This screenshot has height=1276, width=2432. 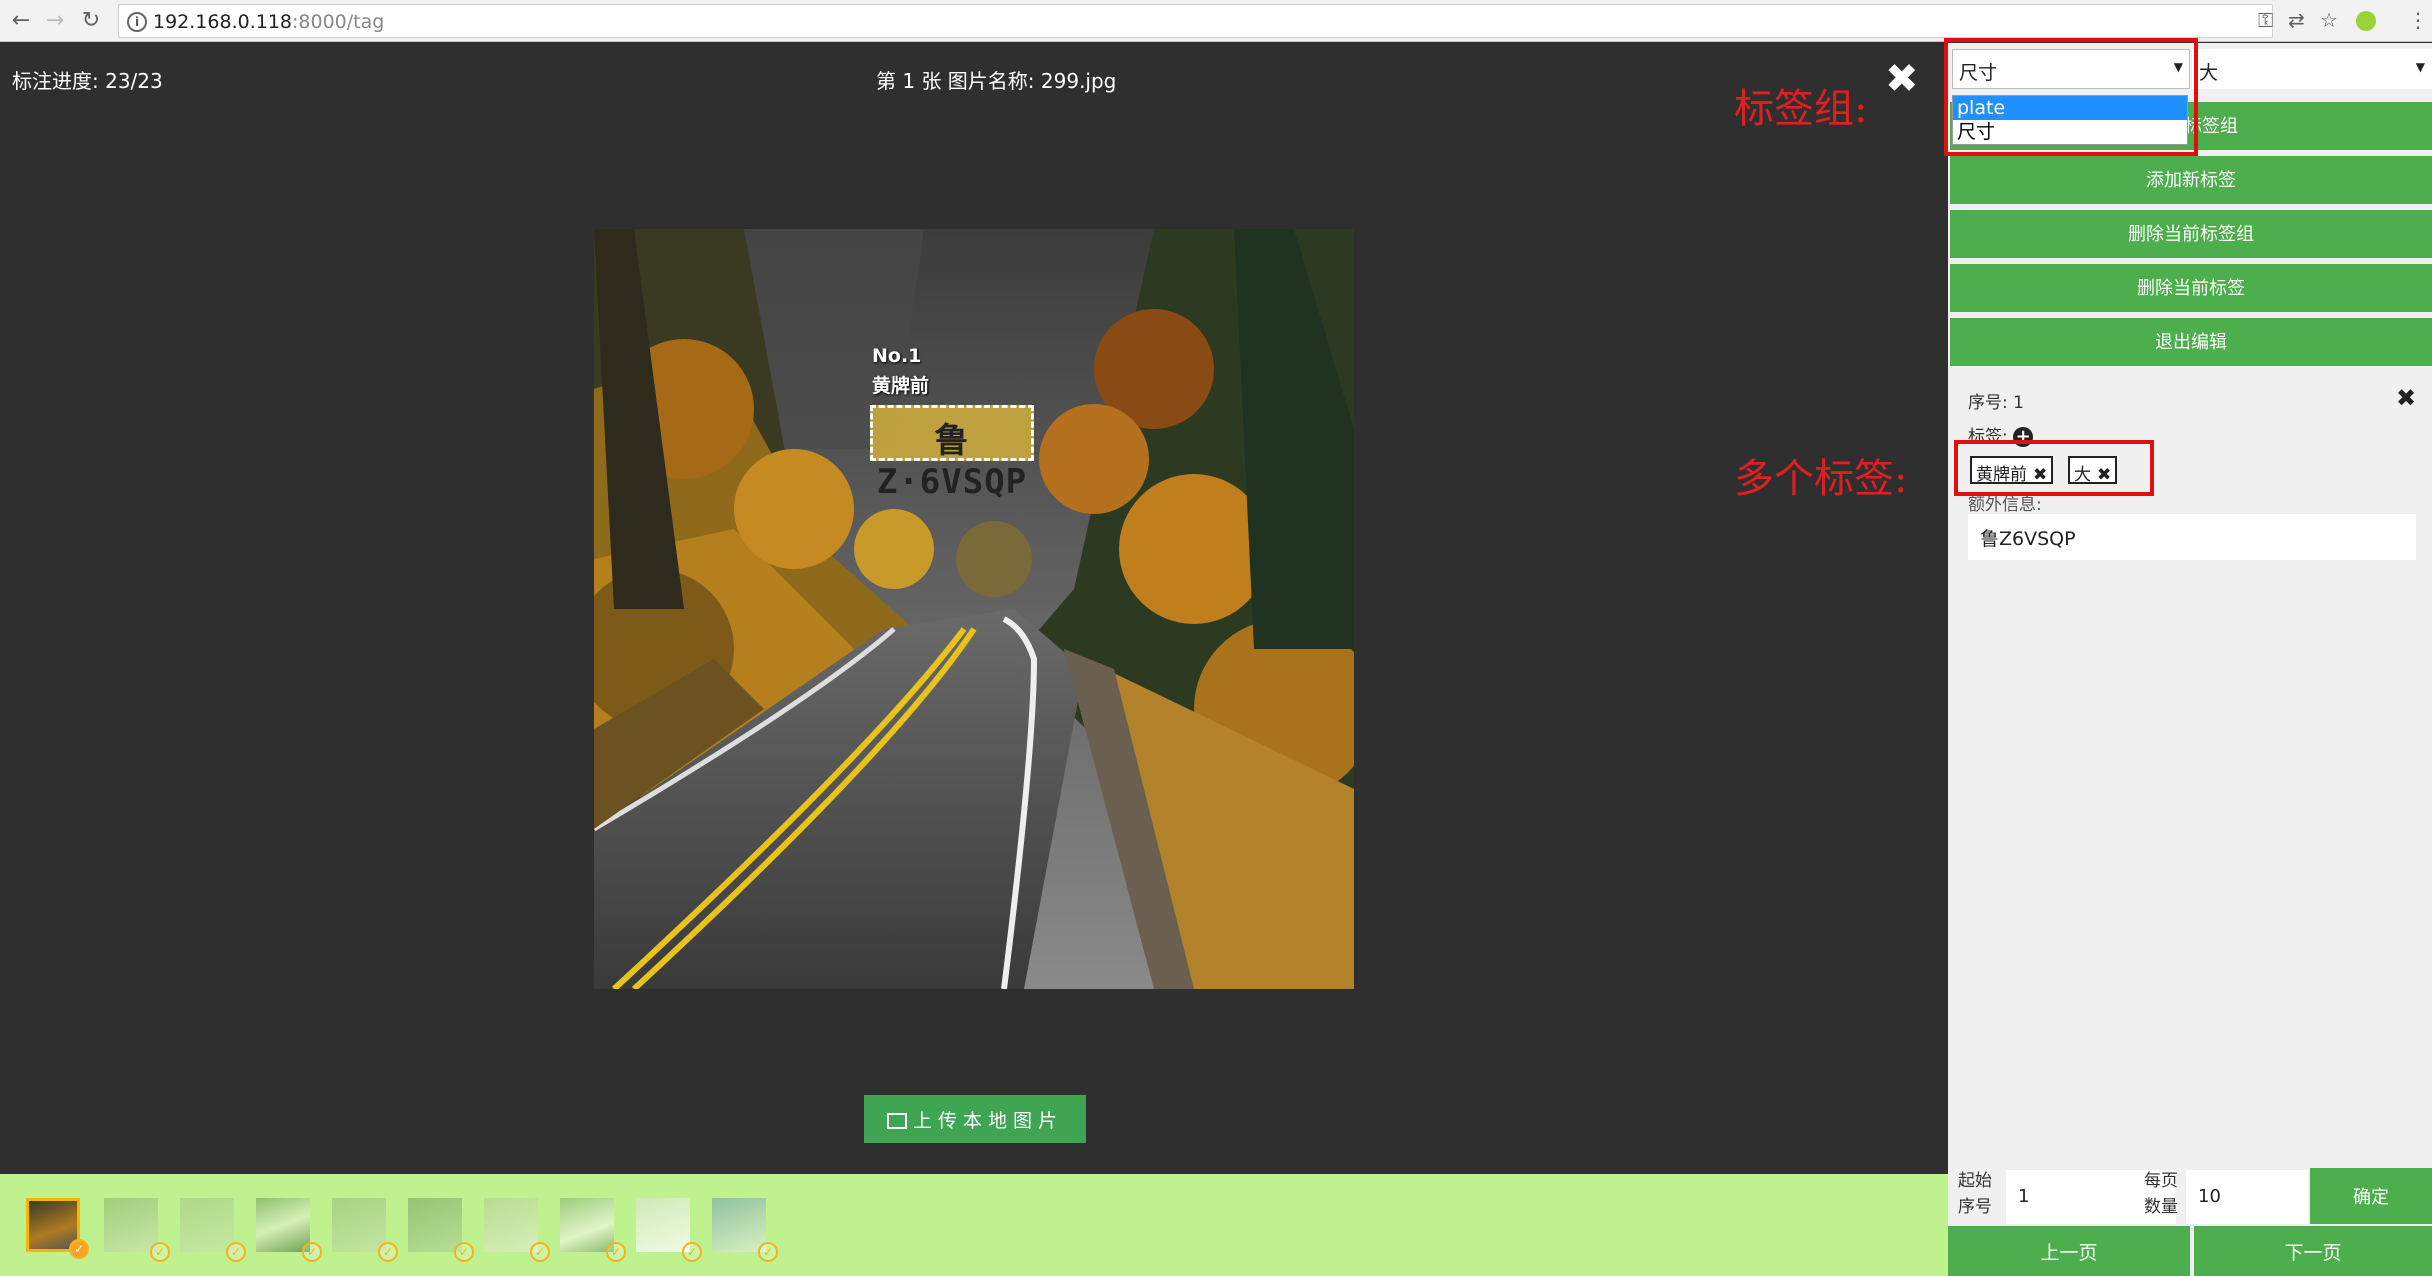 I want to click on per-page-input: 10, so click(x=2247, y=1197).